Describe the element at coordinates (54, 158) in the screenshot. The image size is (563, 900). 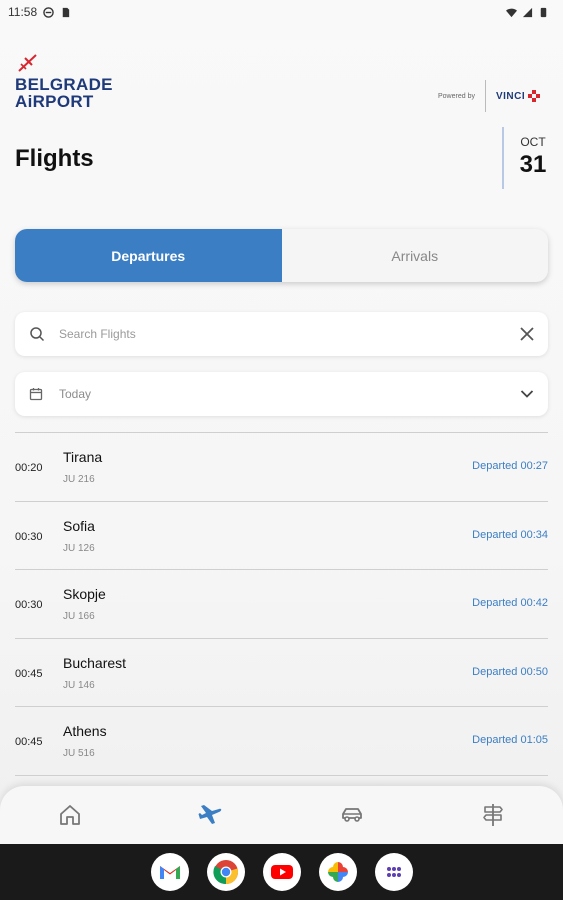
I see `page-title: Flights` at that location.